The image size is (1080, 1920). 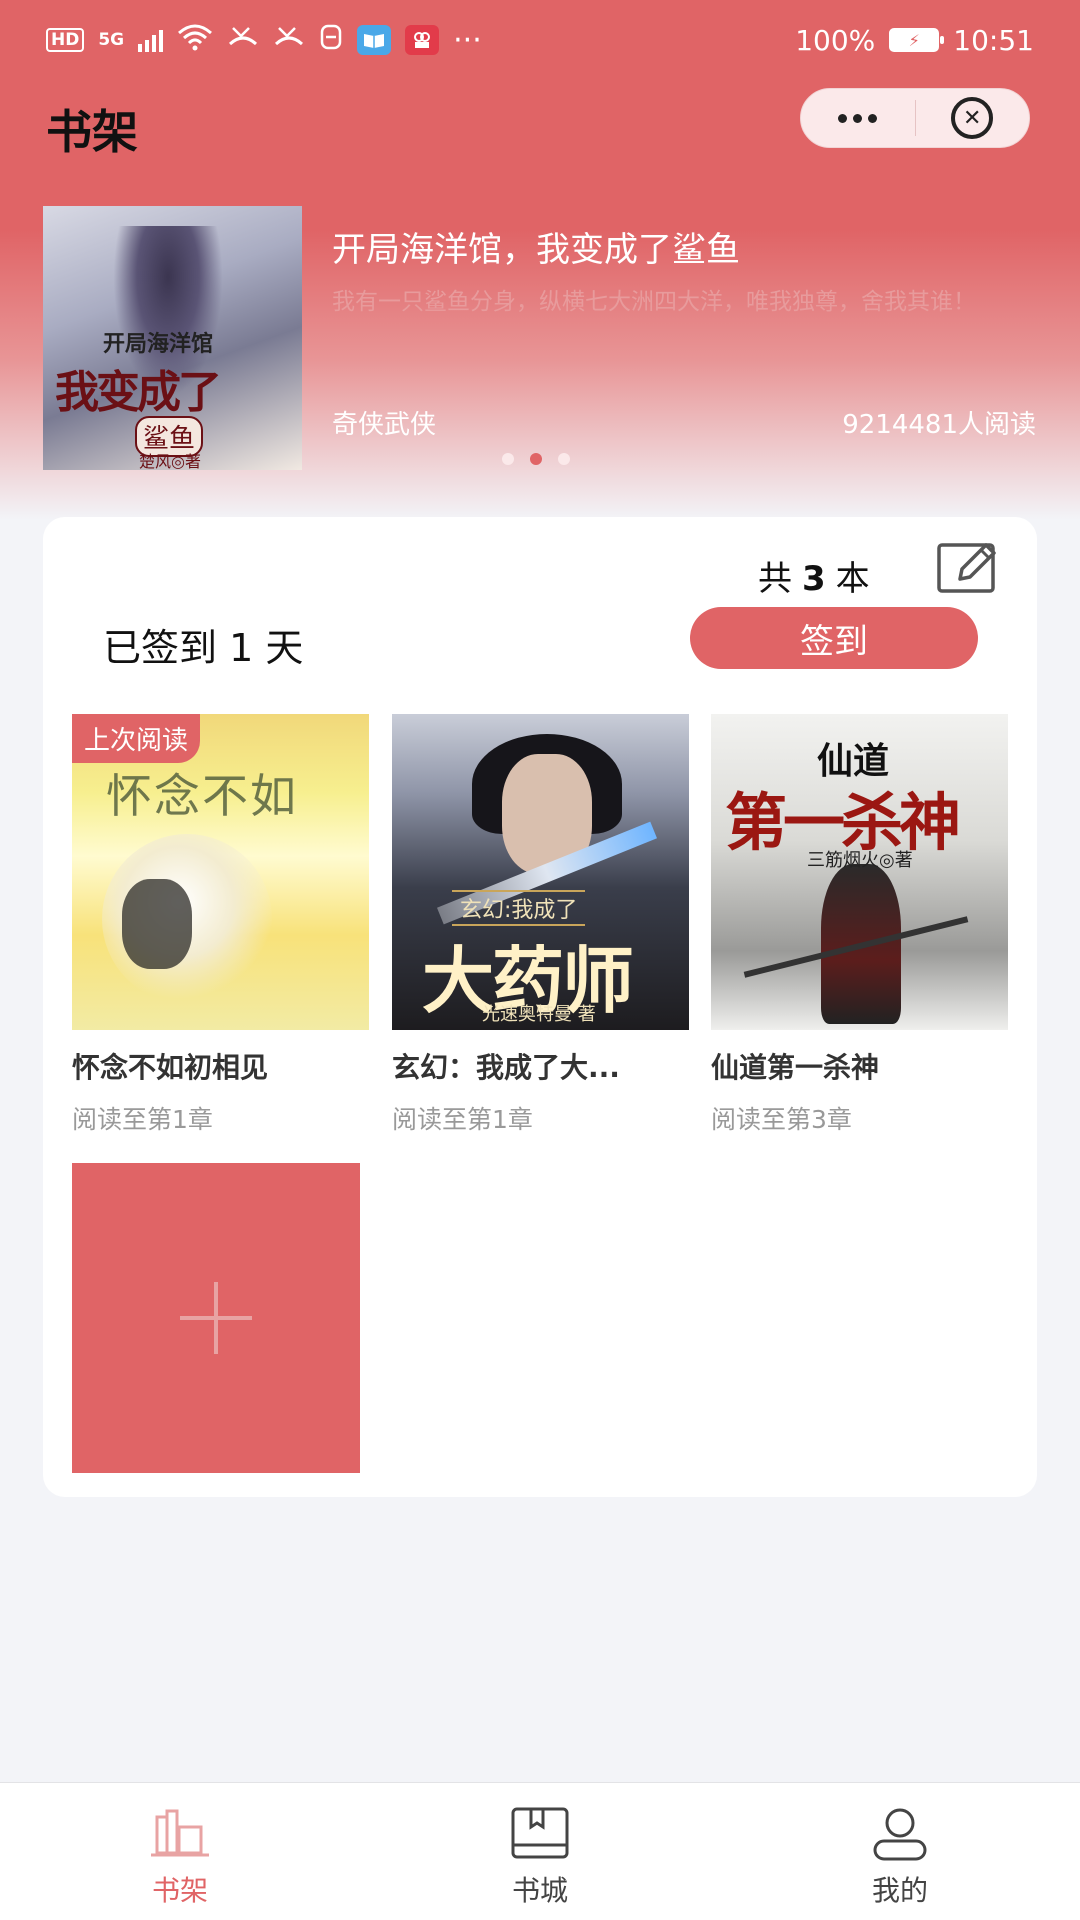 I want to click on reader-app-icon, so click(x=374, y=40).